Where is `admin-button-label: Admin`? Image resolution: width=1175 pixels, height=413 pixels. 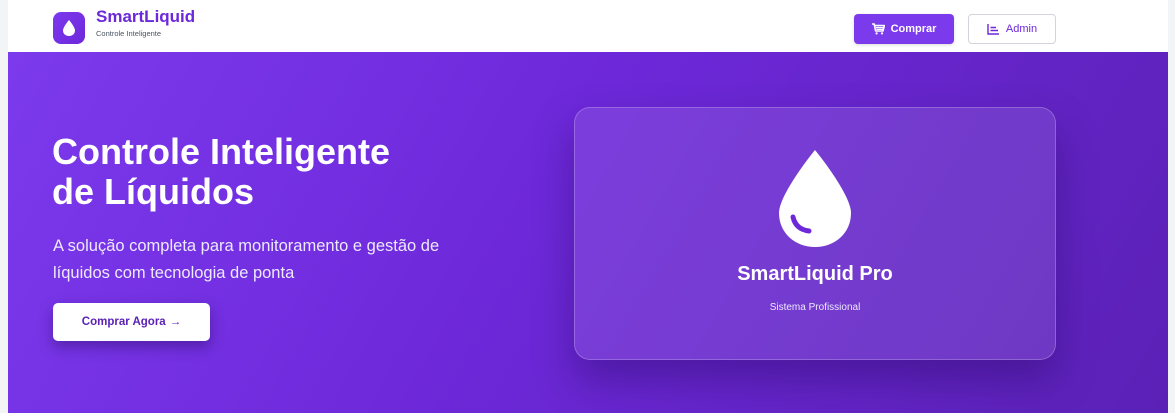 admin-button-label: Admin is located at coordinates (1021, 29).